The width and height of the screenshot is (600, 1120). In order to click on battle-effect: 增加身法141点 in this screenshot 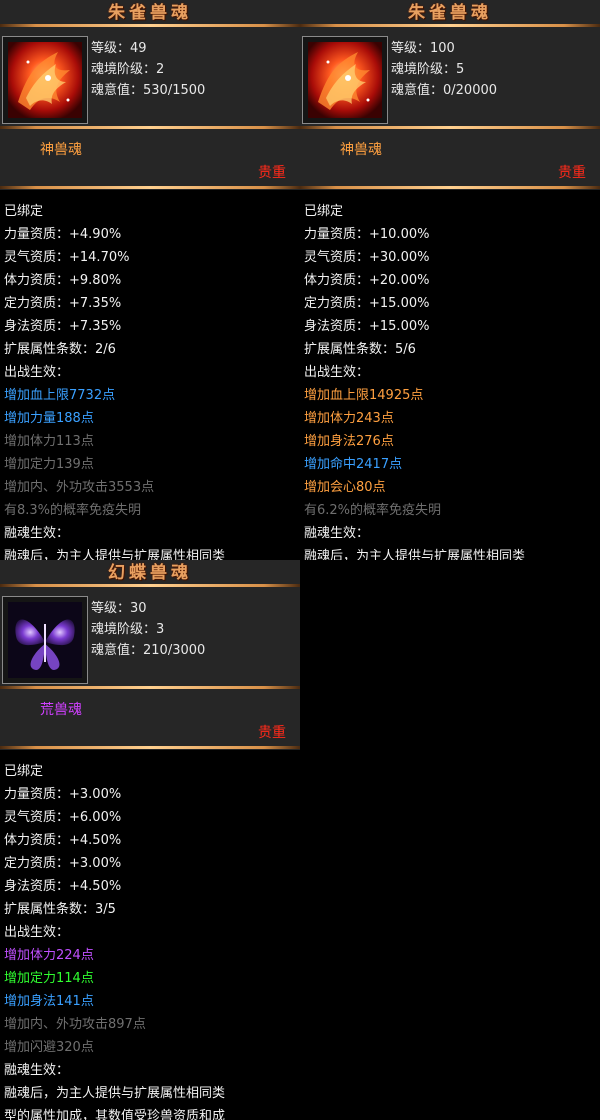, I will do `click(49, 1001)`.